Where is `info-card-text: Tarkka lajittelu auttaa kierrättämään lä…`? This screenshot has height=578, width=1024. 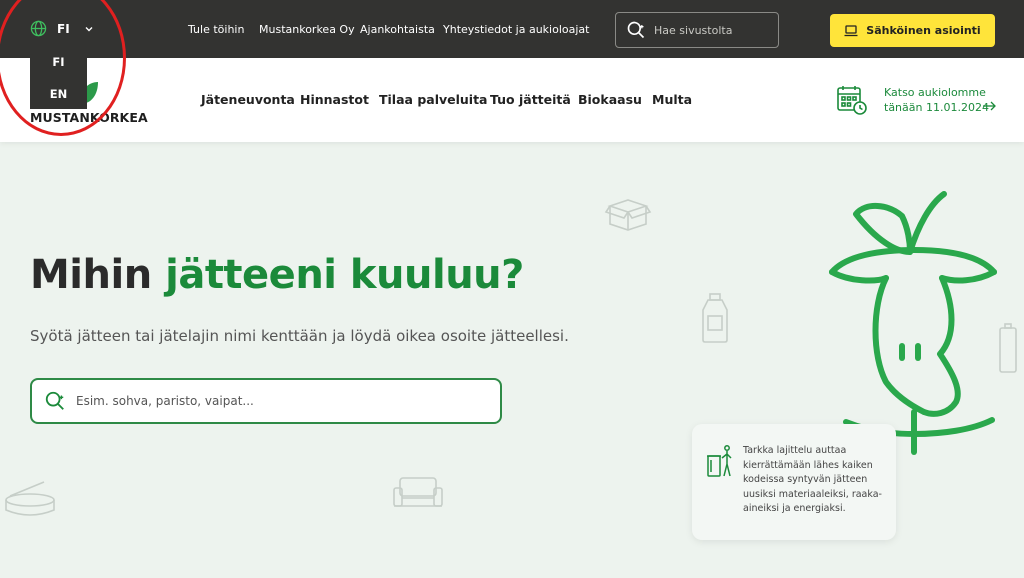
info-card-text: Tarkka lajittelu auttaa kierrättämään lä… is located at coordinates (812, 480).